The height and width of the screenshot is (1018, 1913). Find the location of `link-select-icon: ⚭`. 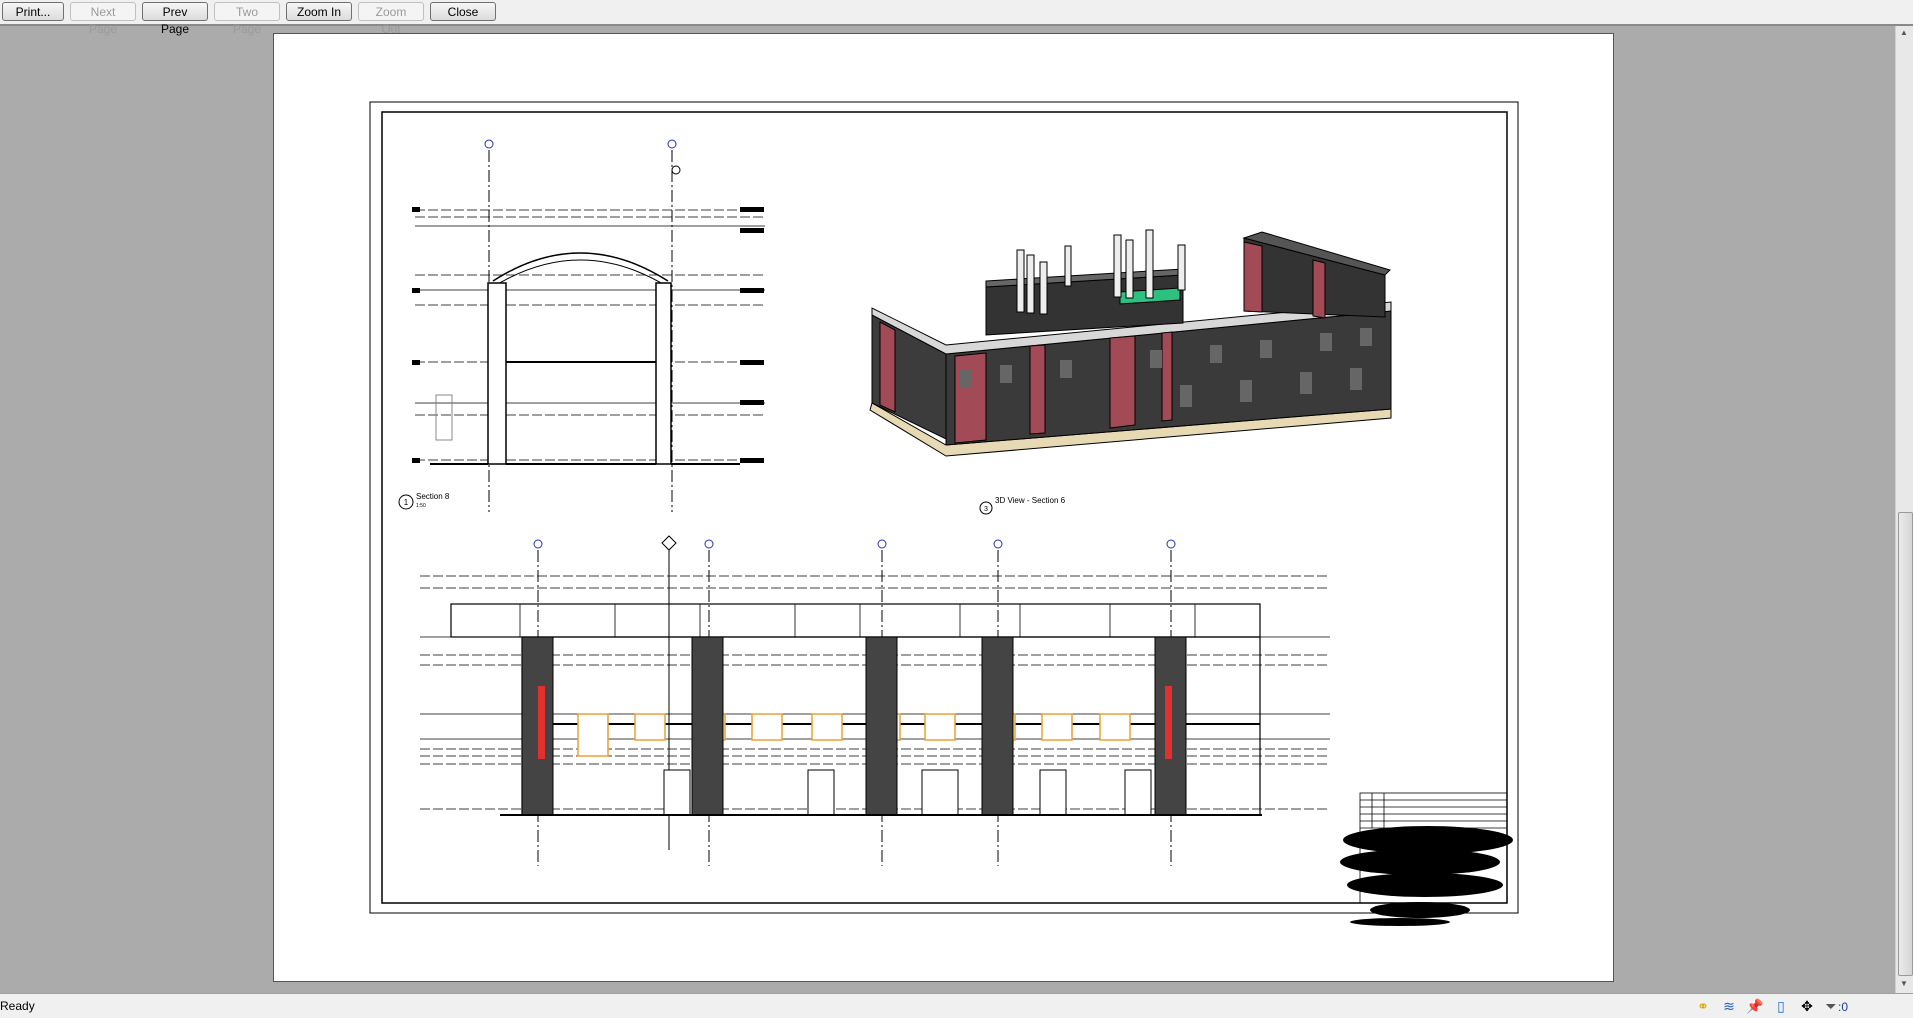

link-select-icon: ⚭ is located at coordinates (1703, 1006).